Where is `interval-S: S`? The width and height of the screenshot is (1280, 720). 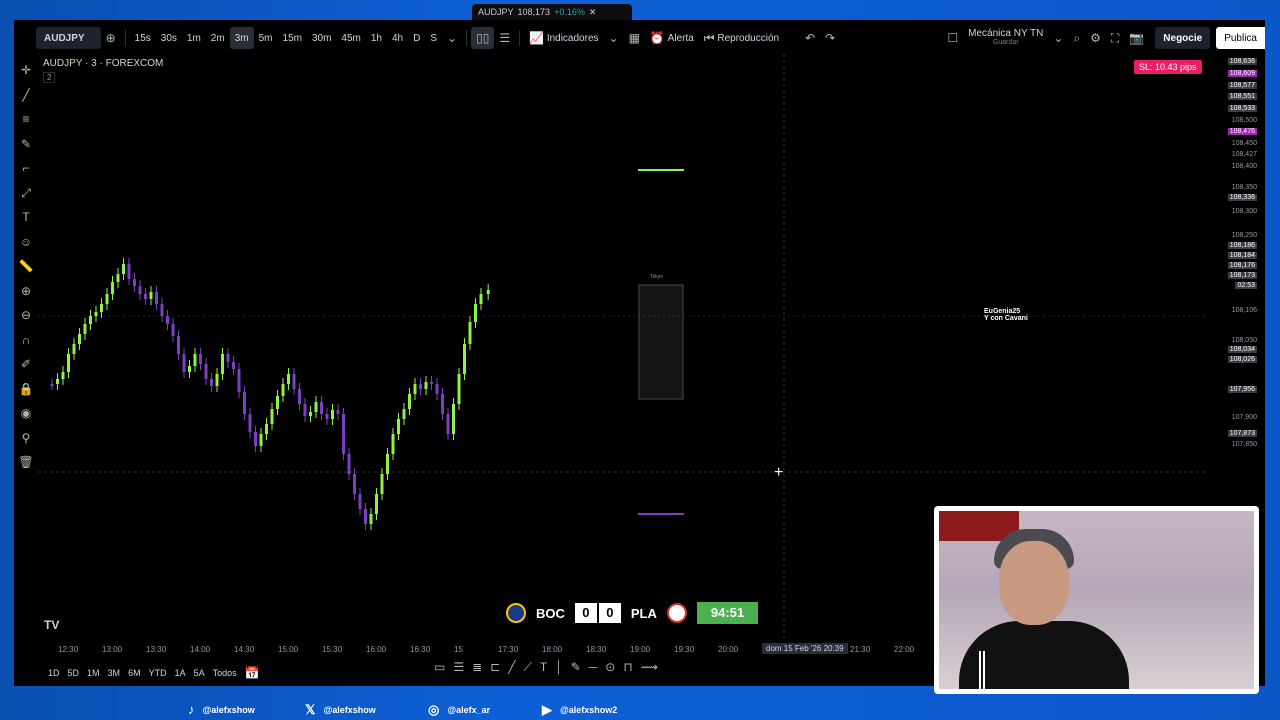 interval-S: S is located at coordinates (433, 38).